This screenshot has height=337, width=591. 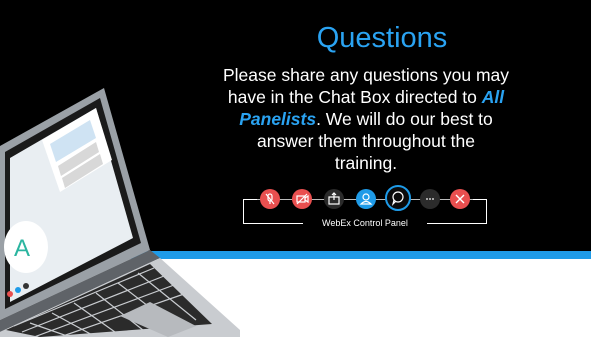 I want to click on share-icon, so click(x=334, y=198).